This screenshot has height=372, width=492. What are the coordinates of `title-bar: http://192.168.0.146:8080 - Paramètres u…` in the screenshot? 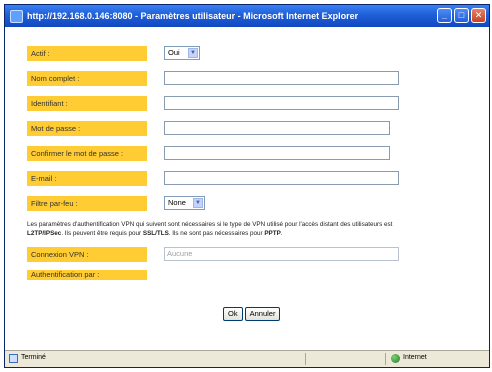 It's located at (247, 16).